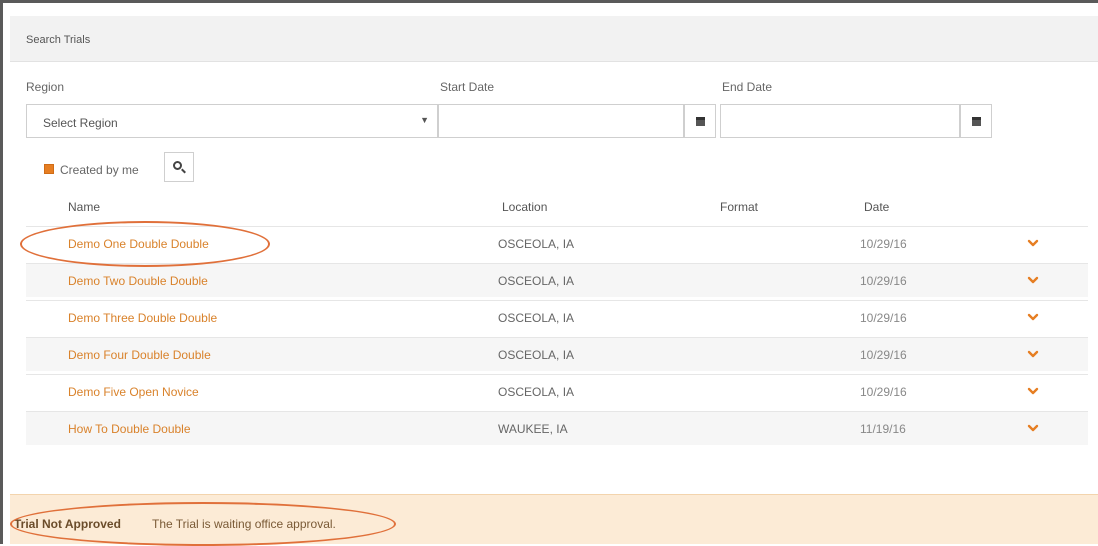 This screenshot has height=546, width=1098. I want to click on trial-name-link: Demo Three Double Double, so click(142, 318).